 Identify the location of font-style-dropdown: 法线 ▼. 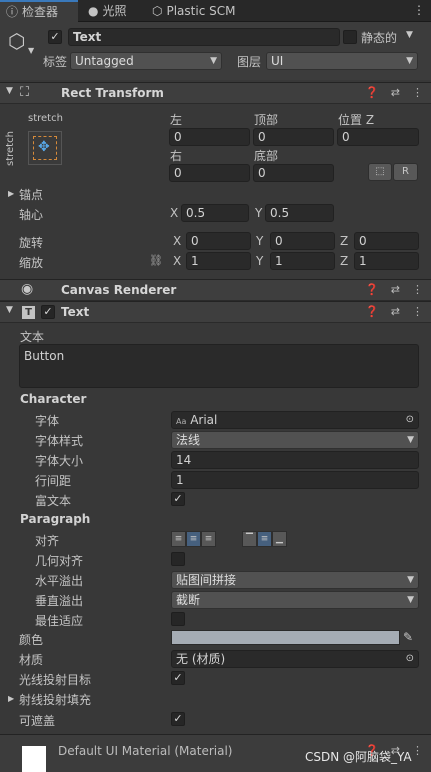
(295, 440).